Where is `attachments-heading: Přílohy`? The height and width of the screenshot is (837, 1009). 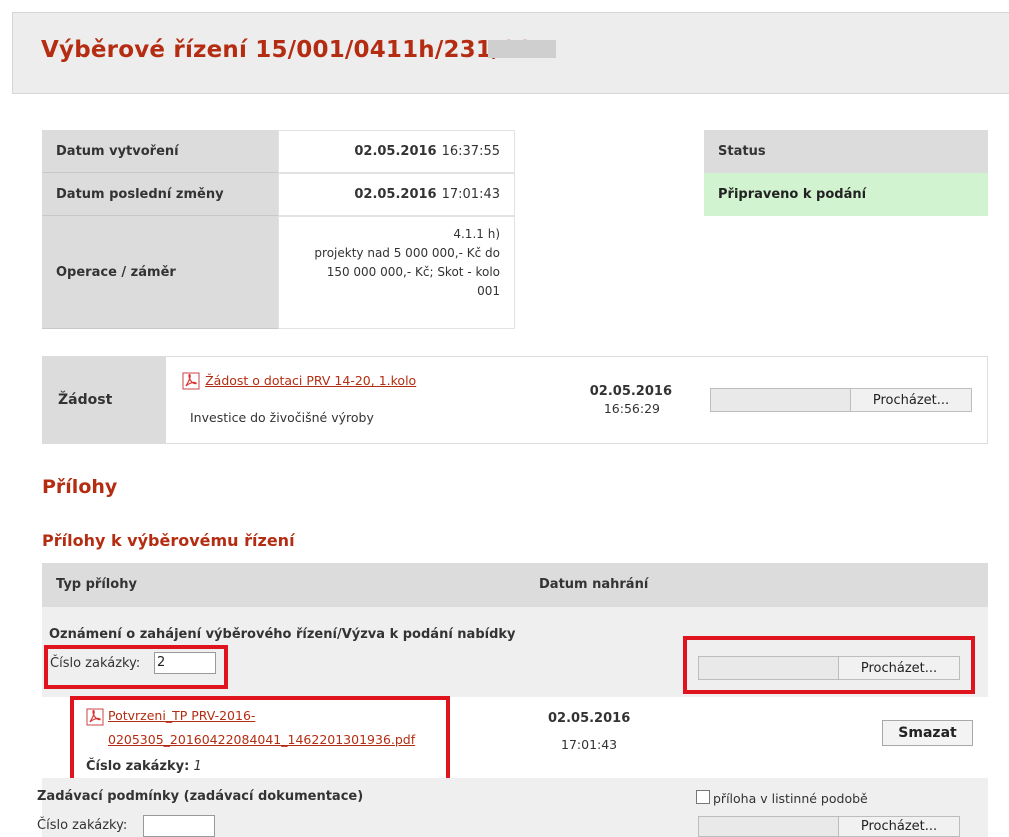 attachments-heading: Přílohy is located at coordinates (80, 487).